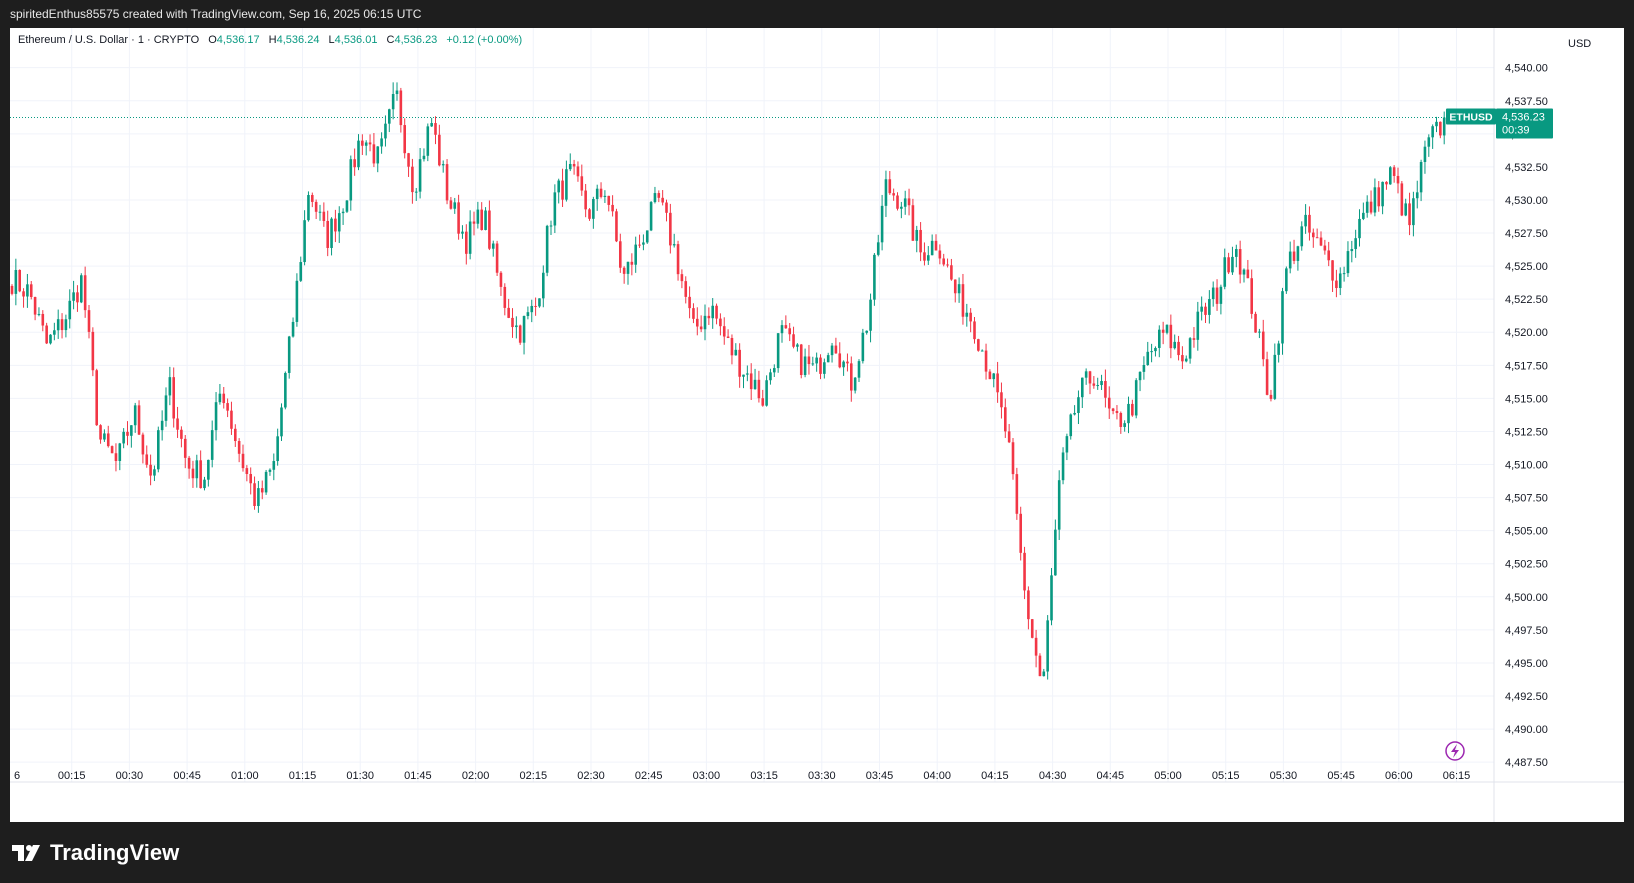 This screenshot has height=883, width=1634. I want to click on tradingview-logo: TradingView, so click(95, 853).